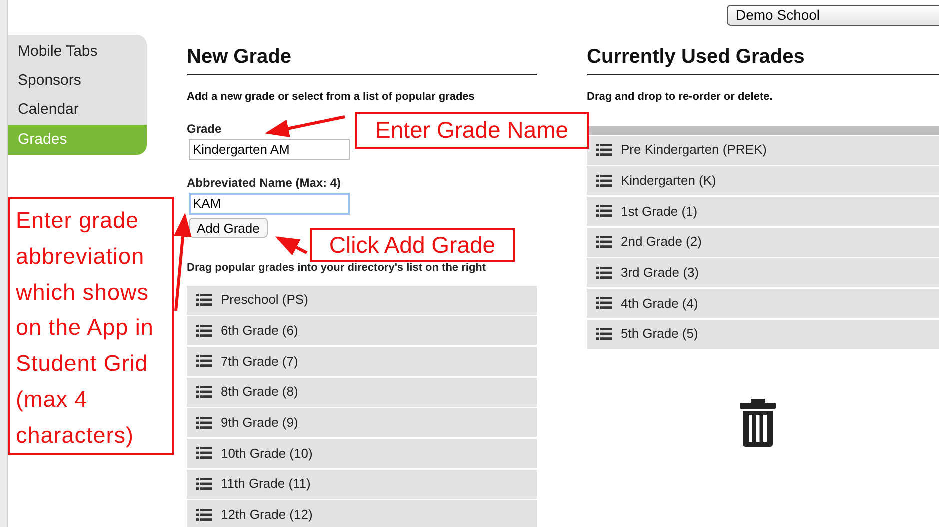 This screenshot has width=939, height=527. Describe the element at coordinates (362, 513) in the screenshot. I see `grade-list-item: 12th Grade (12)` at that location.